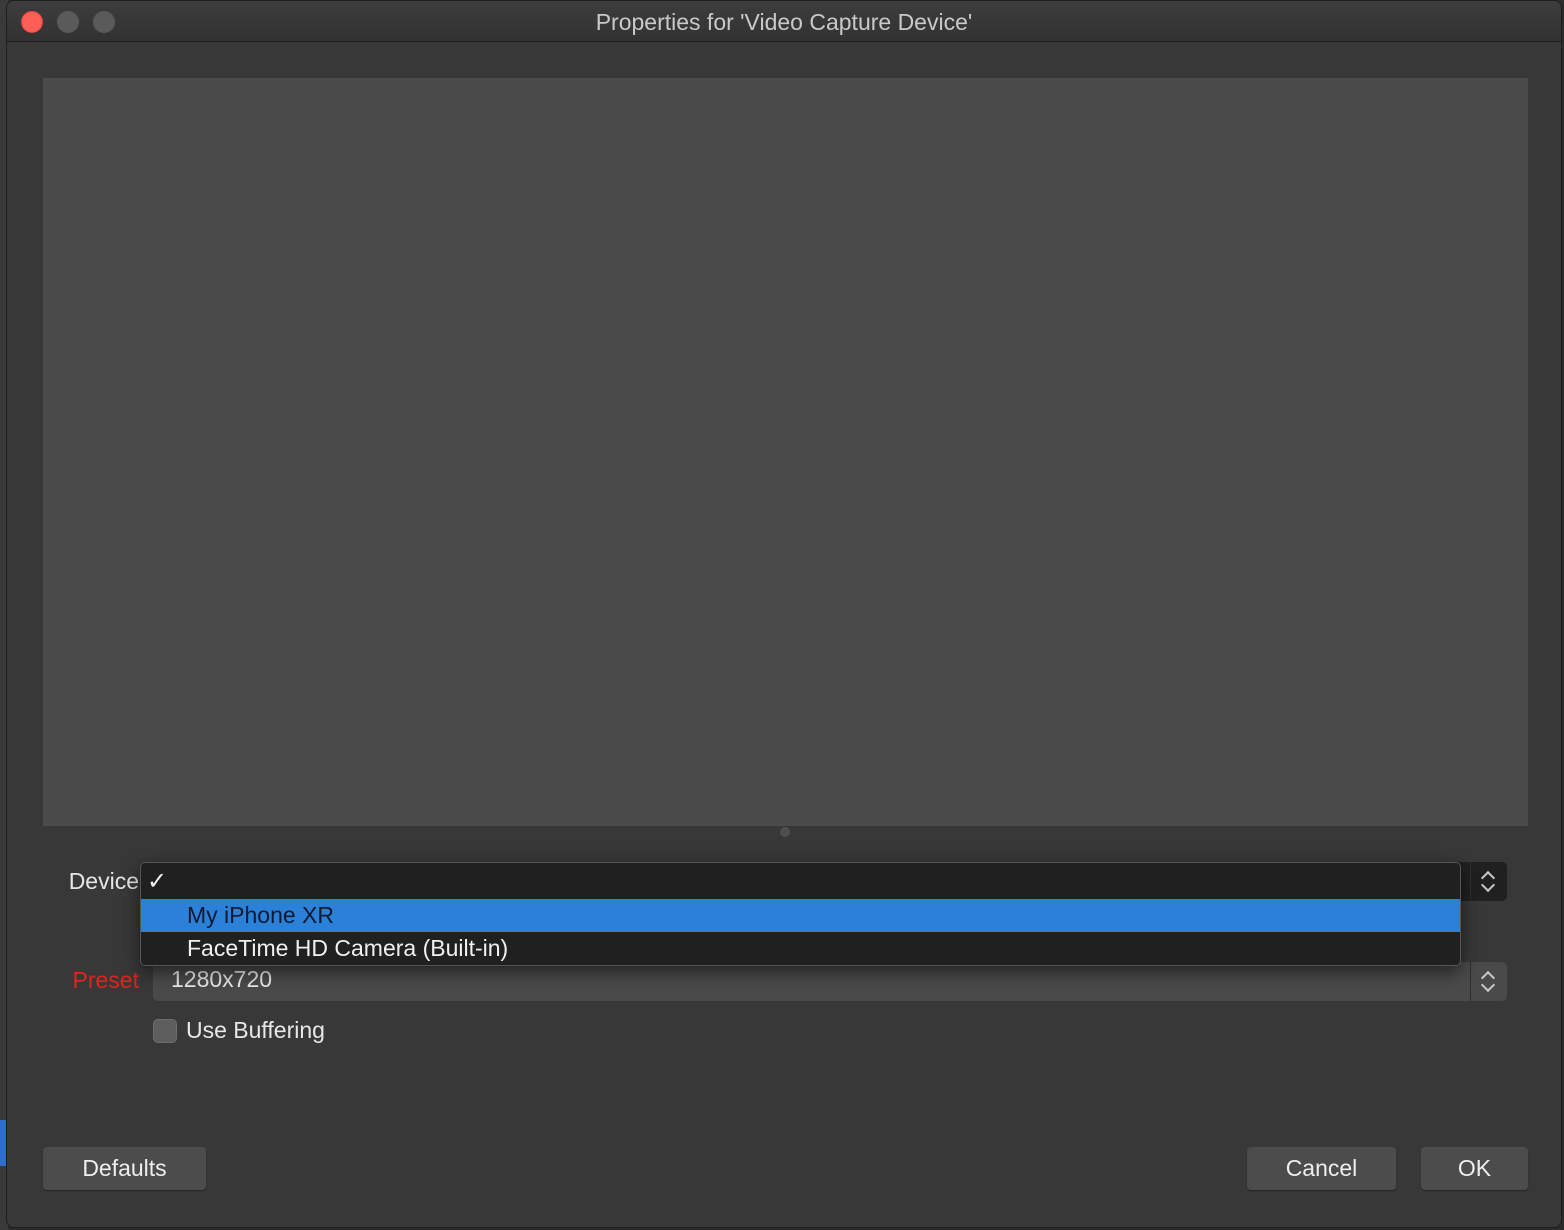  I want to click on preset-select-value: 1280x720, so click(222, 979).